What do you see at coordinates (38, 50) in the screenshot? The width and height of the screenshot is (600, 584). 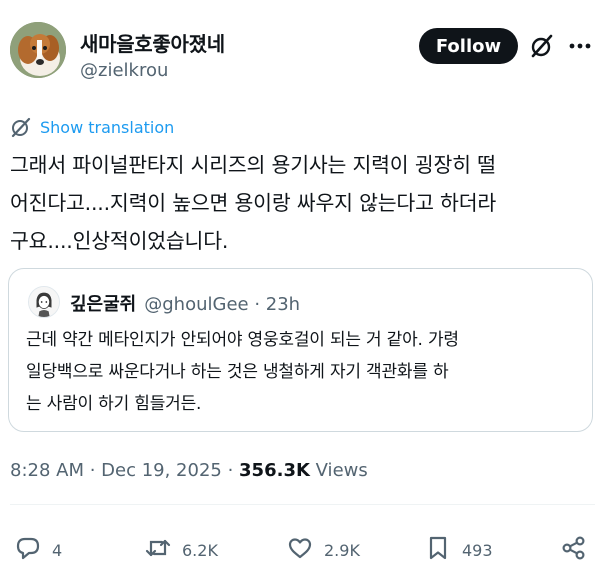 I see `author-avatar` at bounding box center [38, 50].